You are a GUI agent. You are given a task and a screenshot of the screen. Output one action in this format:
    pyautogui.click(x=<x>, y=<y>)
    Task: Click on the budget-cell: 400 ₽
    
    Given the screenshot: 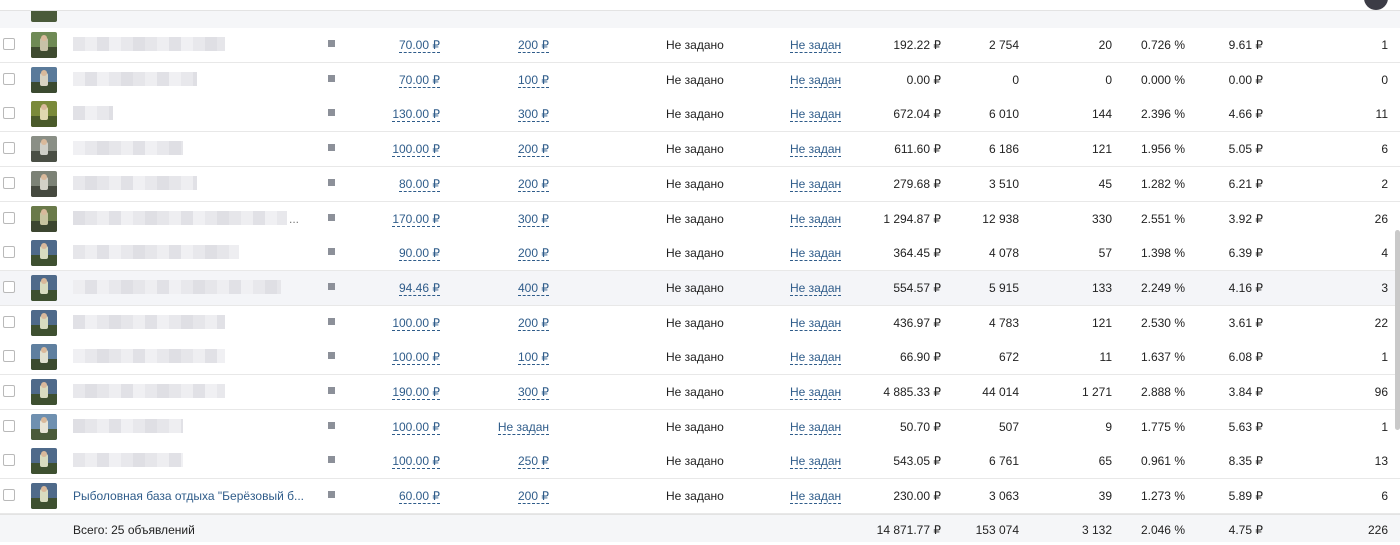 What is the action you would take?
    pyautogui.click(x=509, y=288)
    